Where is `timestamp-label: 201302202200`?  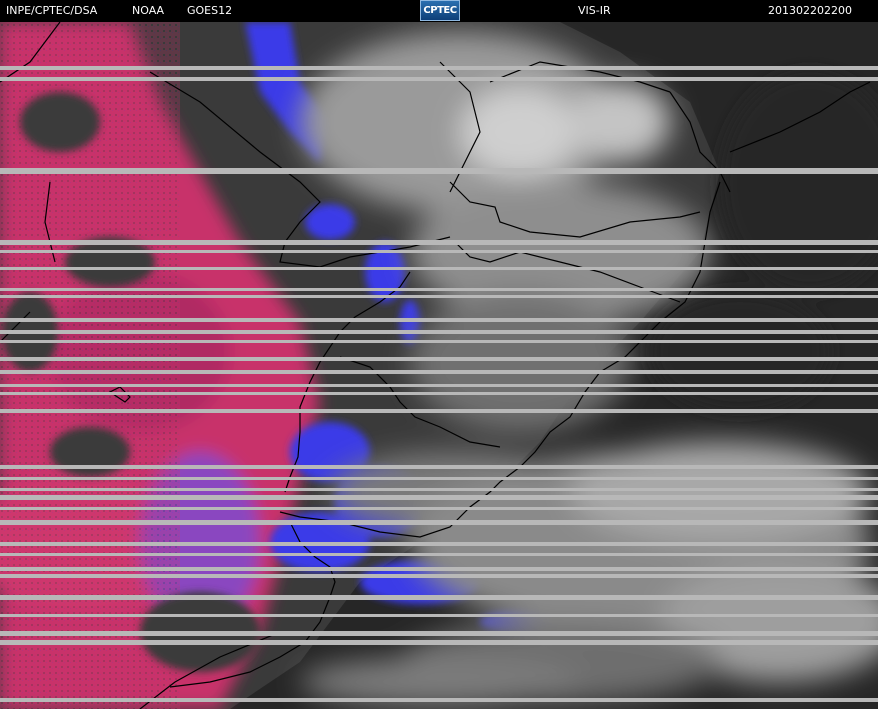 timestamp-label: 201302202200 is located at coordinates (810, 10).